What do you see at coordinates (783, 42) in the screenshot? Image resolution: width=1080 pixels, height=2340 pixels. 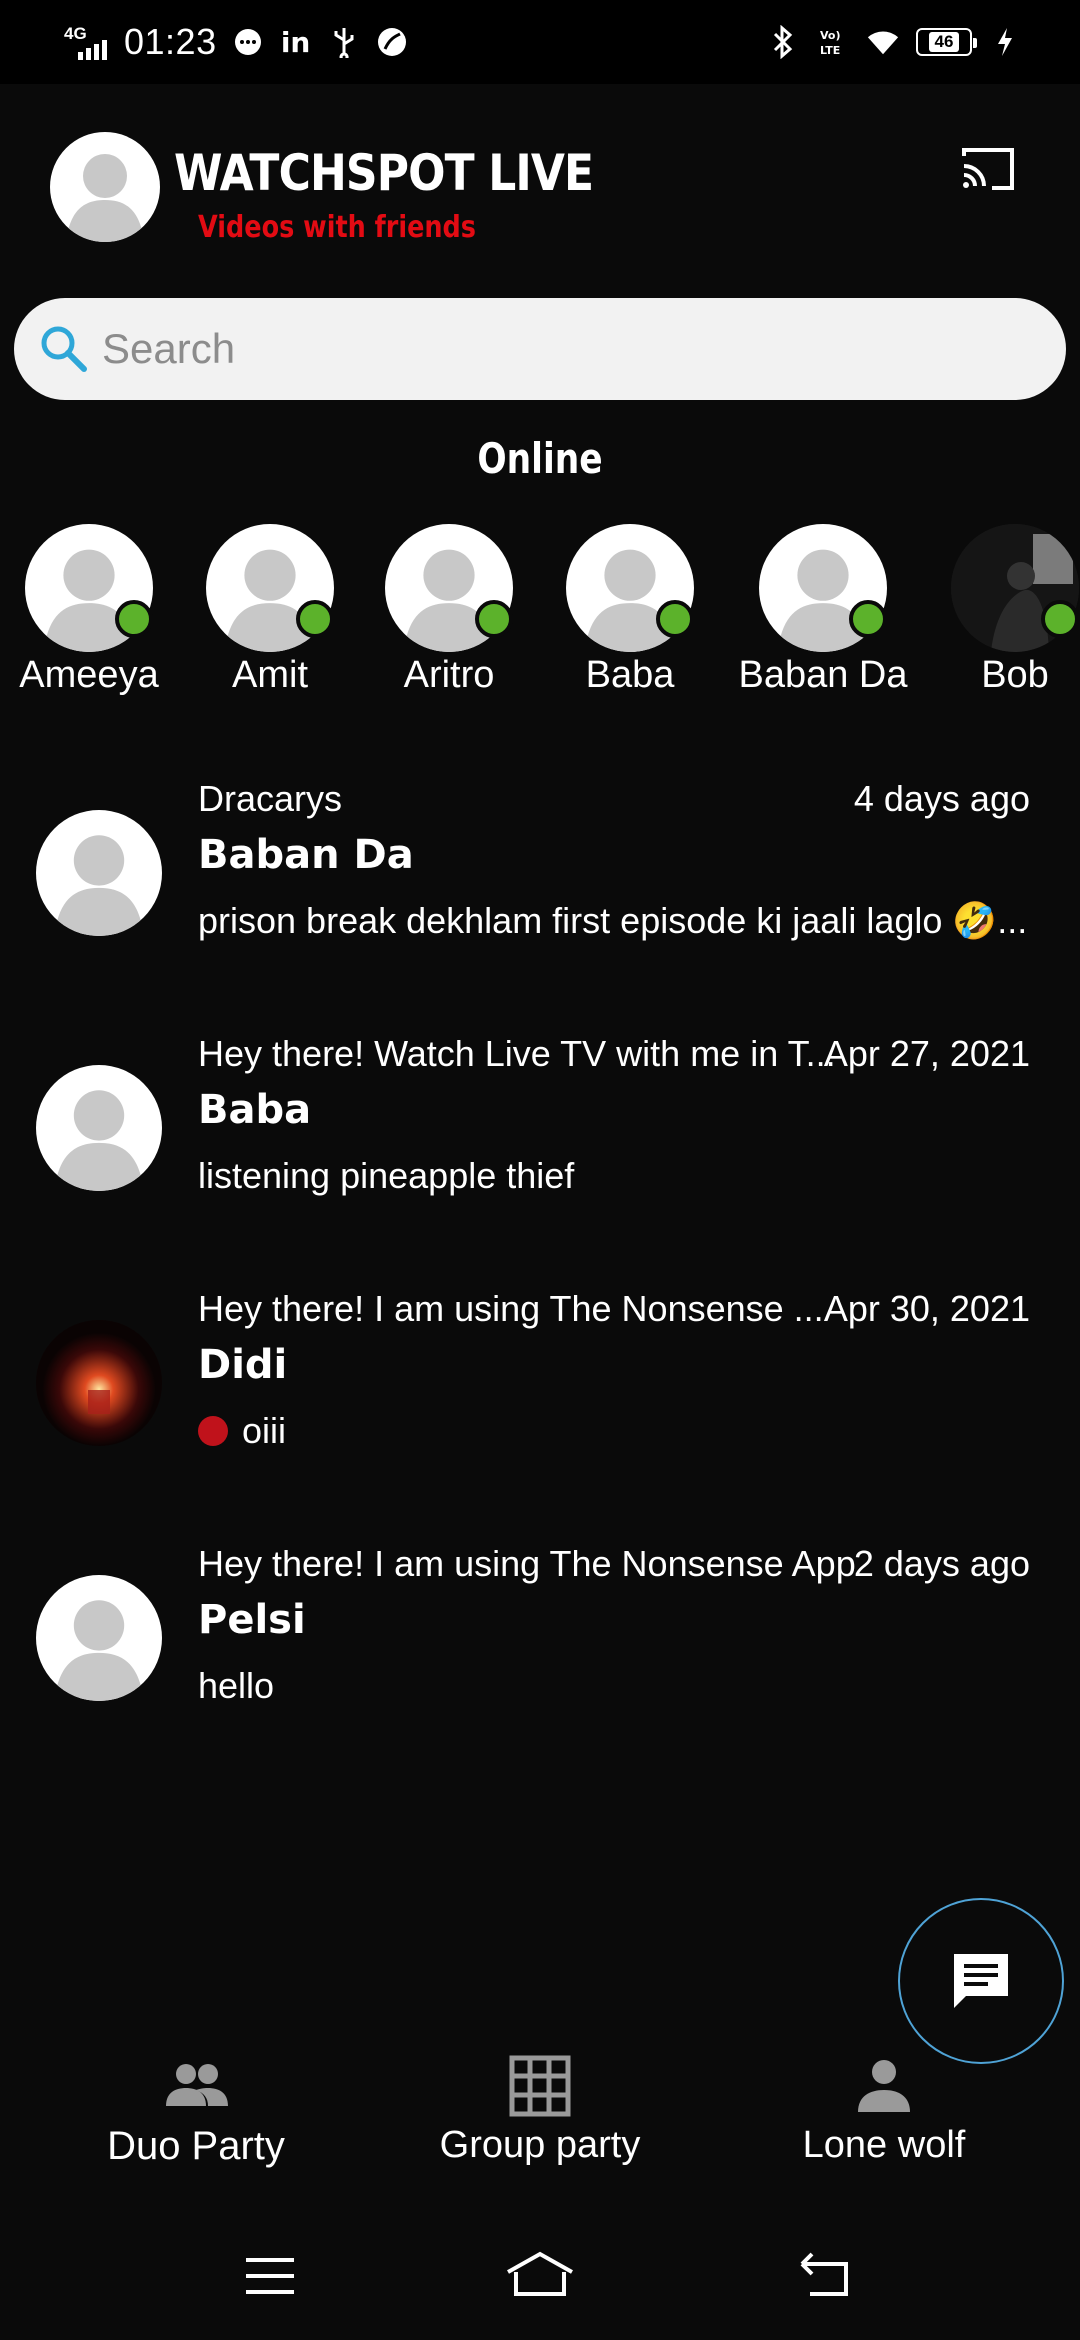 I see `bluetooth-icon` at bounding box center [783, 42].